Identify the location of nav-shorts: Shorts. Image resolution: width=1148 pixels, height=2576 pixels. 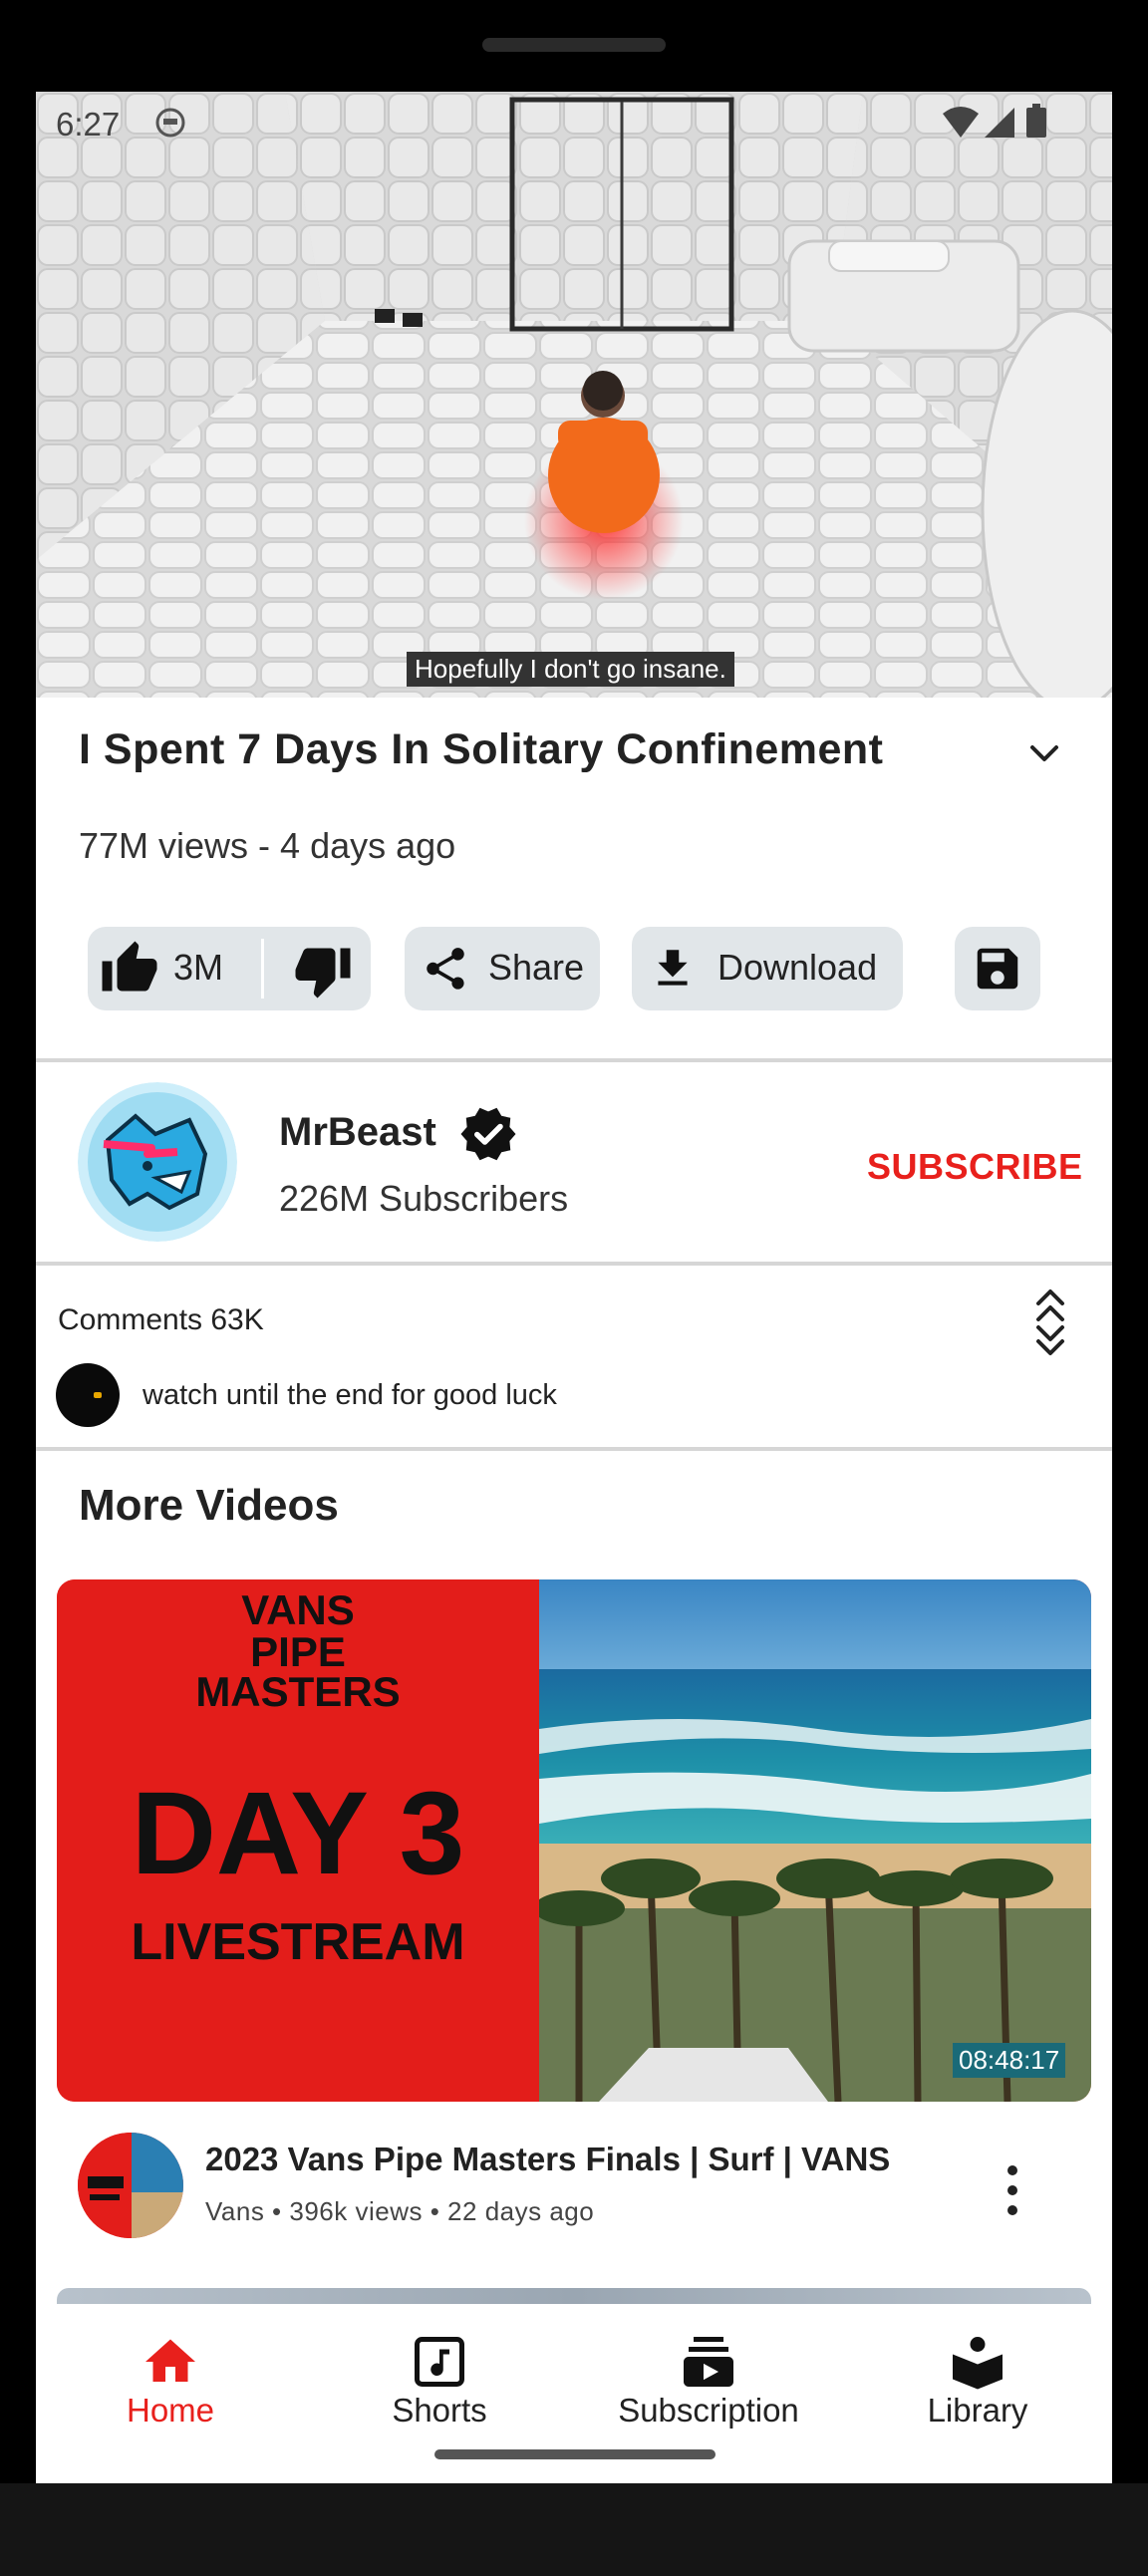
(439, 2378).